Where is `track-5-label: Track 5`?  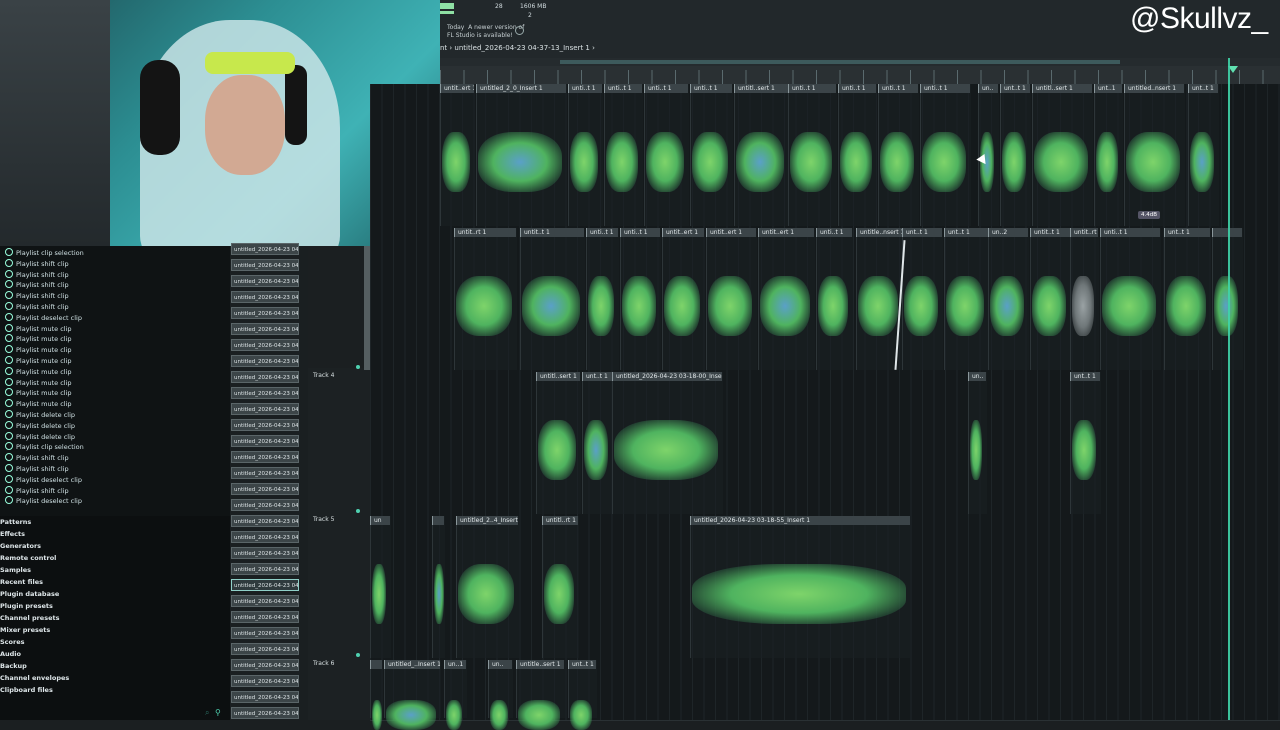
track-5-label: Track 5 is located at coordinates (323, 519).